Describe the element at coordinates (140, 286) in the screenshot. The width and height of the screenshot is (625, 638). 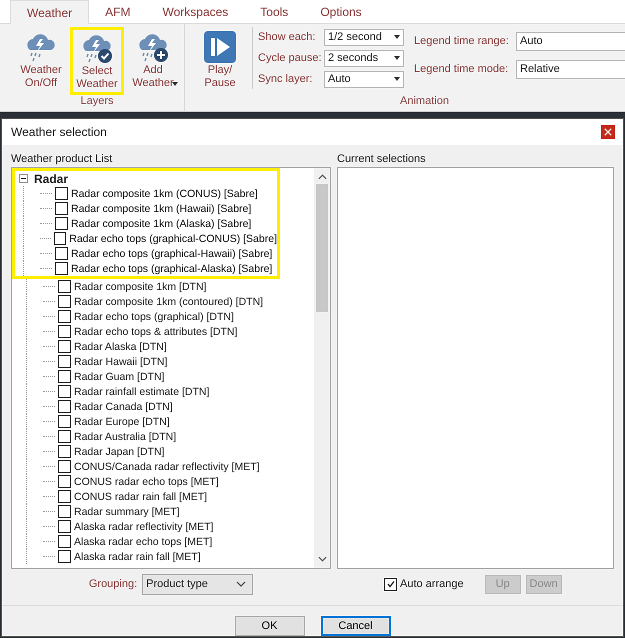
I see `tree-item: Radar composite 1km [DTN]` at that location.